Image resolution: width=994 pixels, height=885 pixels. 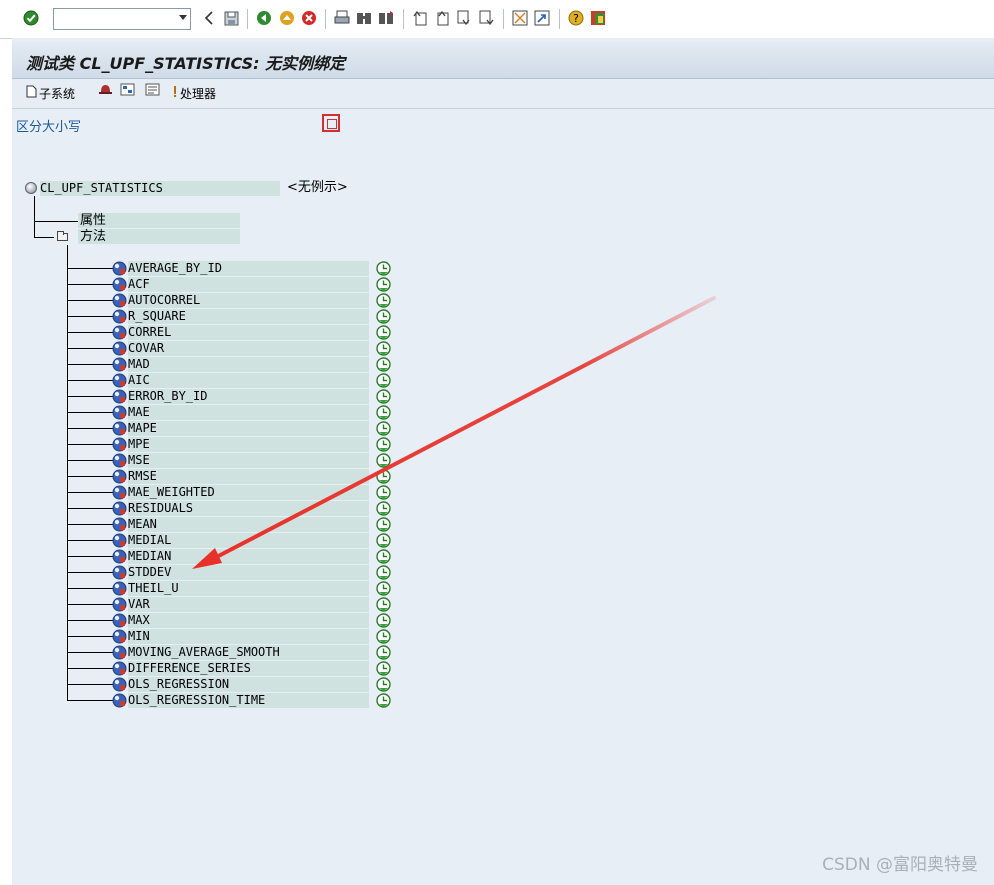 What do you see at coordinates (139, 284) in the screenshot?
I see `method-name: ACF` at bounding box center [139, 284].